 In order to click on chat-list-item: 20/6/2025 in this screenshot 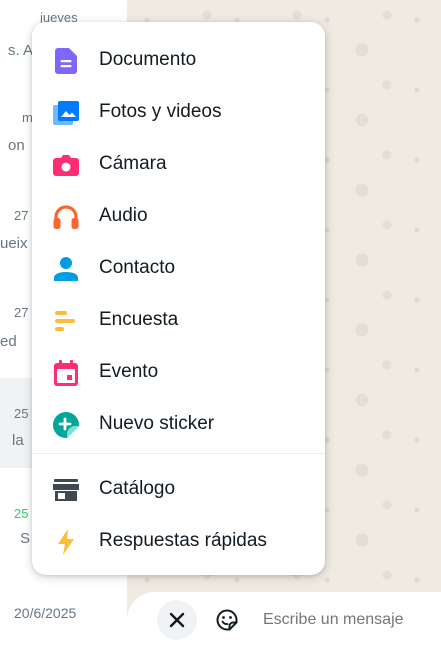, I will do `click(63, 616)`.